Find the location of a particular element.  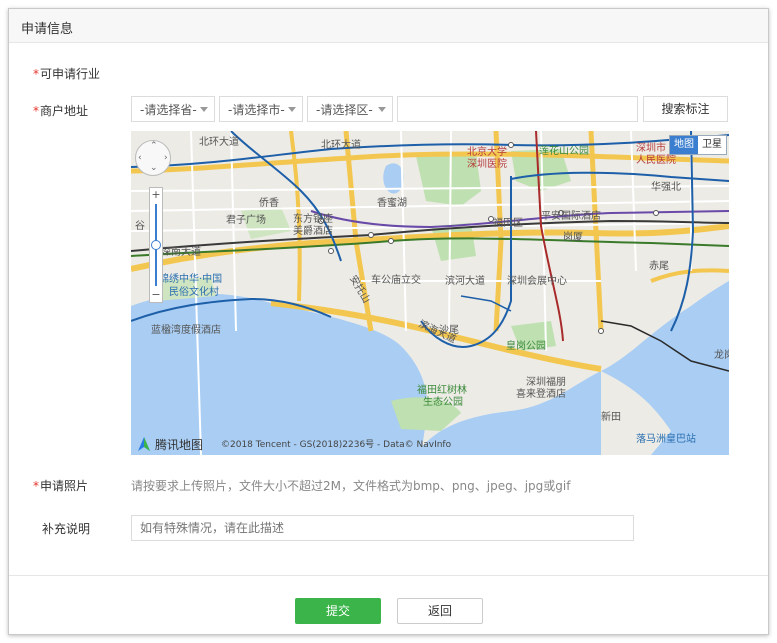

note-label: 补充说明 is located at coordinates (66, 529).